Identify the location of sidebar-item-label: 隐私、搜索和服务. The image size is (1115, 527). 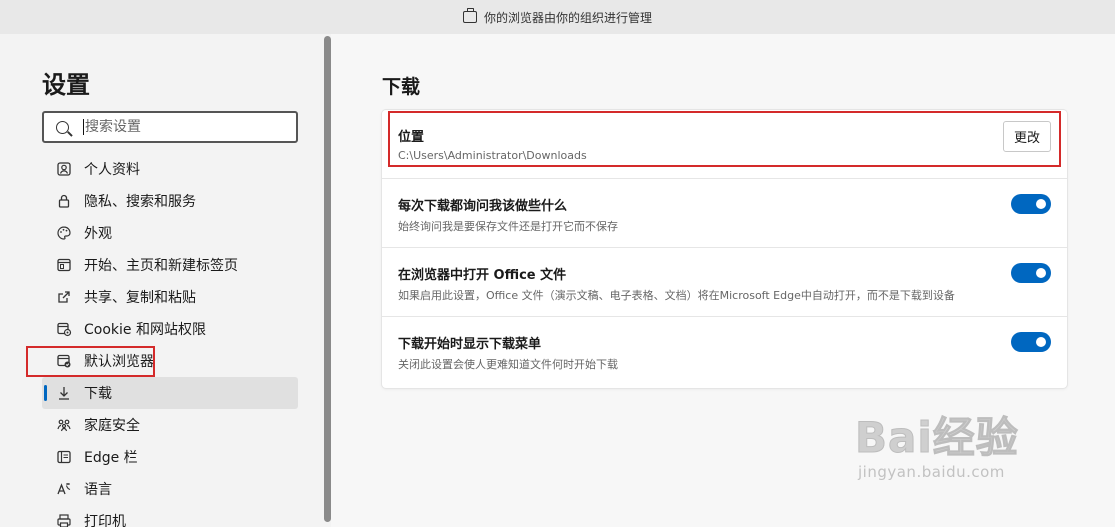
(140, 202).